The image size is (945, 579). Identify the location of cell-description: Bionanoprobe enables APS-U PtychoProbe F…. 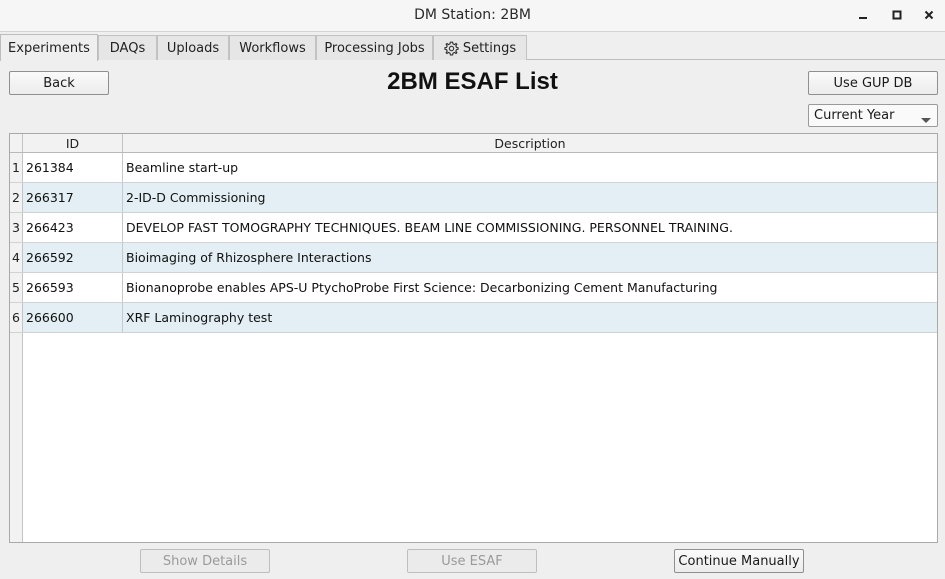
(530, 287).